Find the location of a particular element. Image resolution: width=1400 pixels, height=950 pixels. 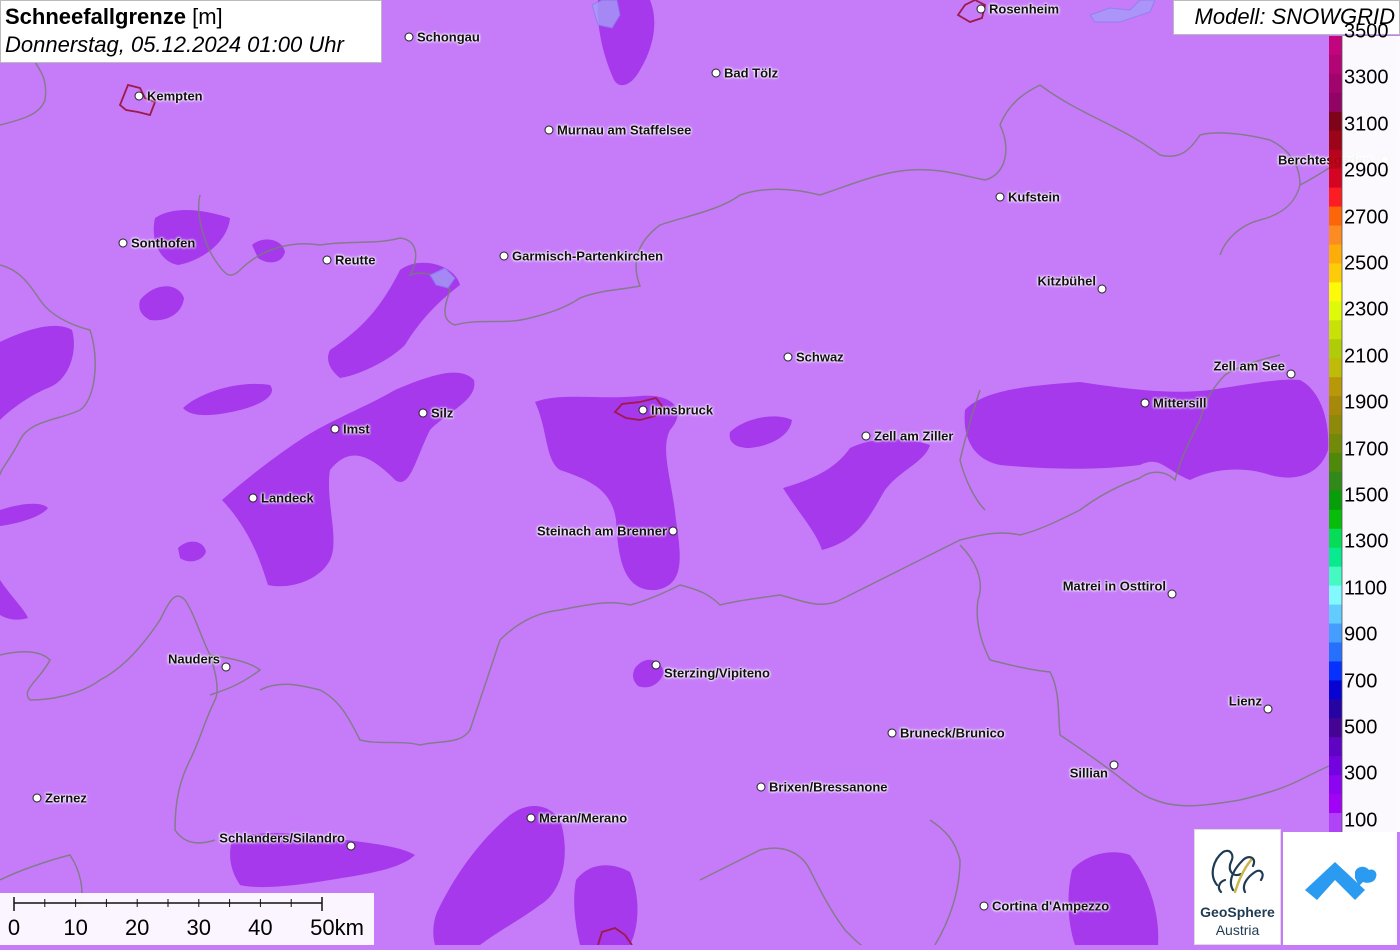

city-marker-murnau is located at coordinates (549, 130).